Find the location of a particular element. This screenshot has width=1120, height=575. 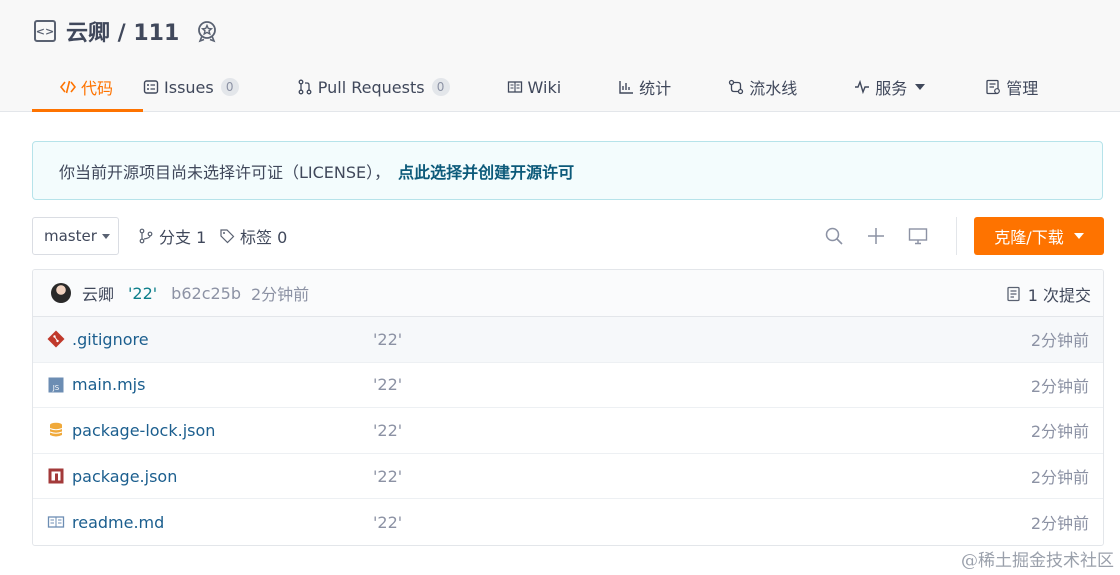

clone-download-label: 克隆/下载 is located at coordinates (1029, 237).